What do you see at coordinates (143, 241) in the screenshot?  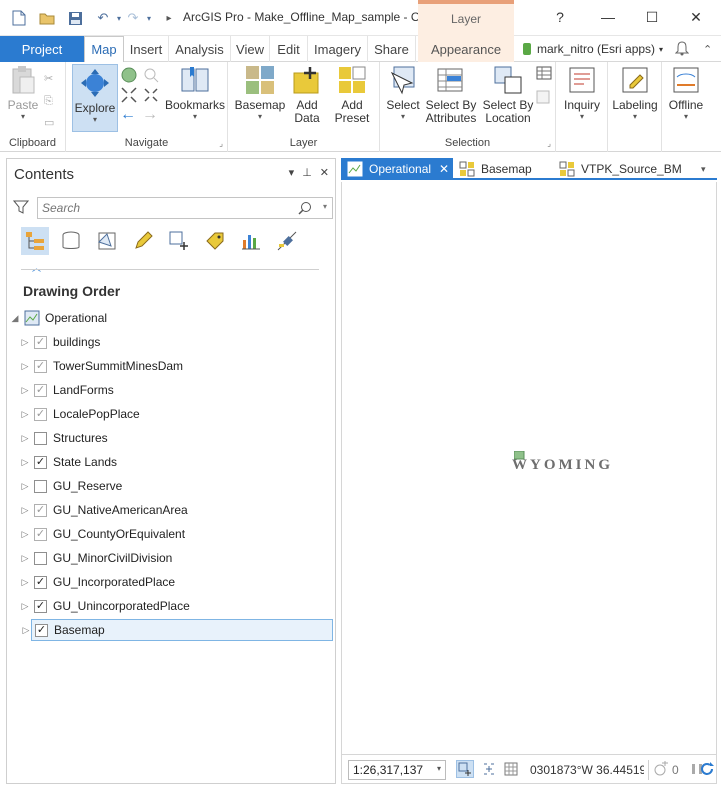 I see `list-by-editing-icon` at bounding box center [143, 241].